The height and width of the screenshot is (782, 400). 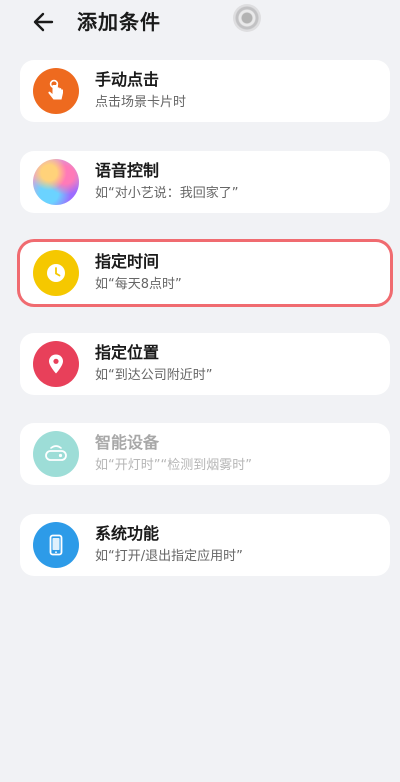 What do you see at coordinates (173, 465) in the screenshot?
I see `condition-subtitle: 如“开灯时”“检测到烟雾时”` at bounding box center [173, 465].